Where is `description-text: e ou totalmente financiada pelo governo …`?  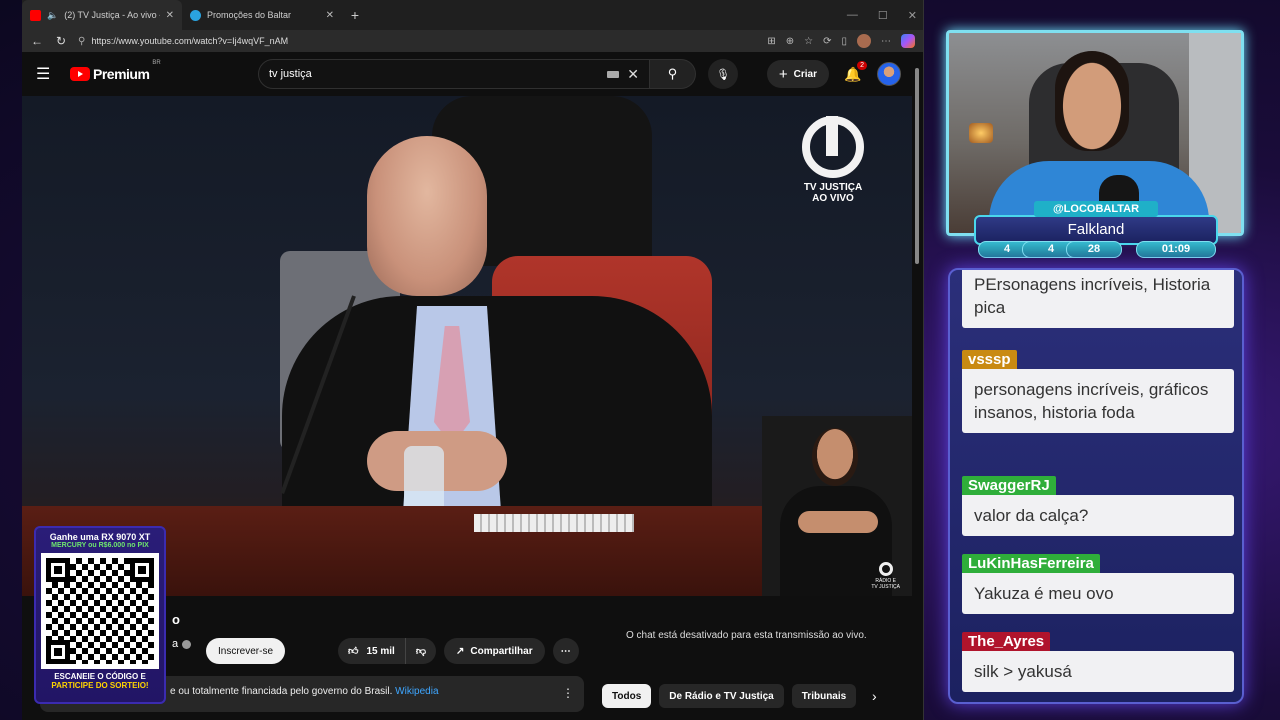 description-text: e ou totalmente financiada pelo governo … is located at coordinates (281, 691).